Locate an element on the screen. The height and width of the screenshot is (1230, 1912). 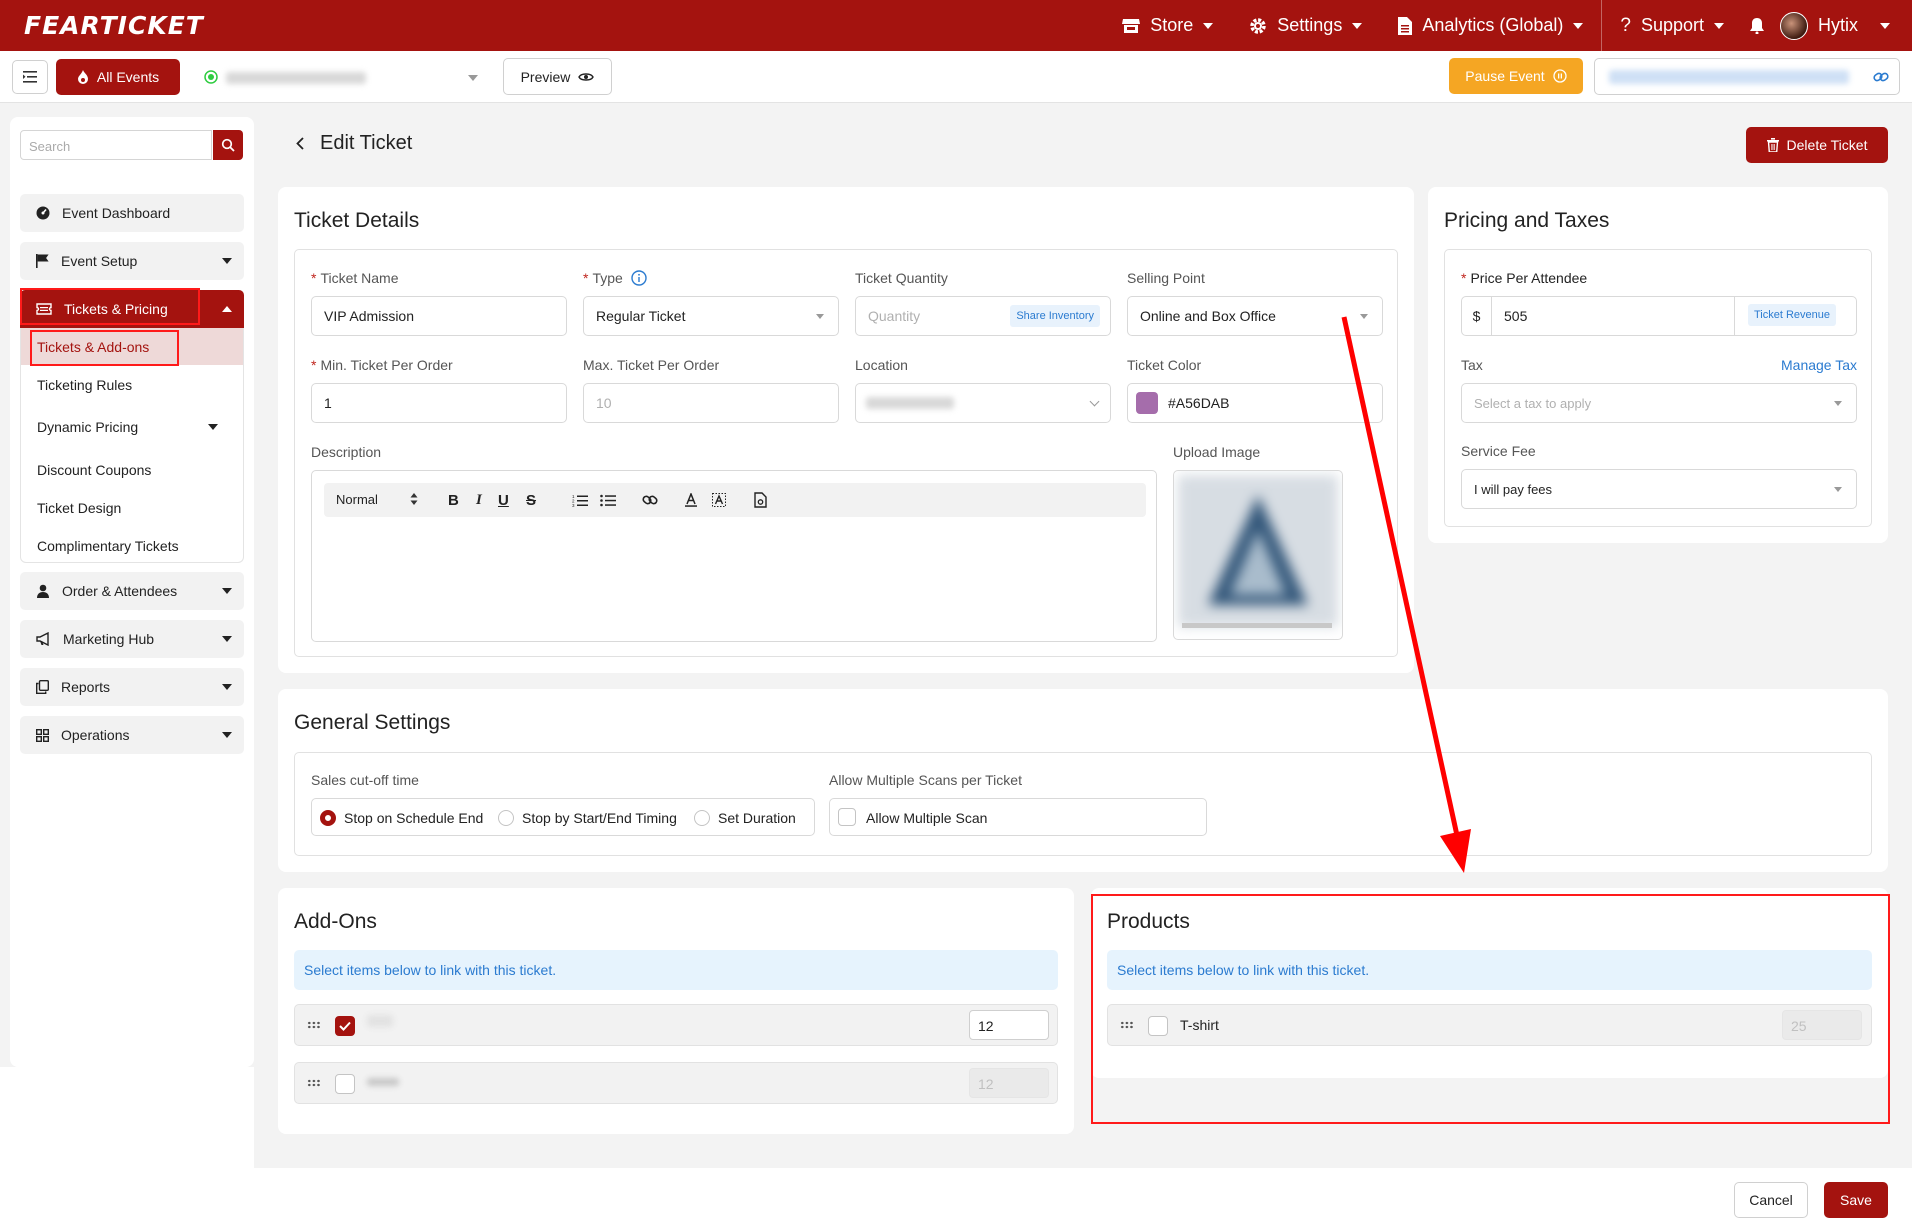
event-link-field is located at coordinates (1747, 76).